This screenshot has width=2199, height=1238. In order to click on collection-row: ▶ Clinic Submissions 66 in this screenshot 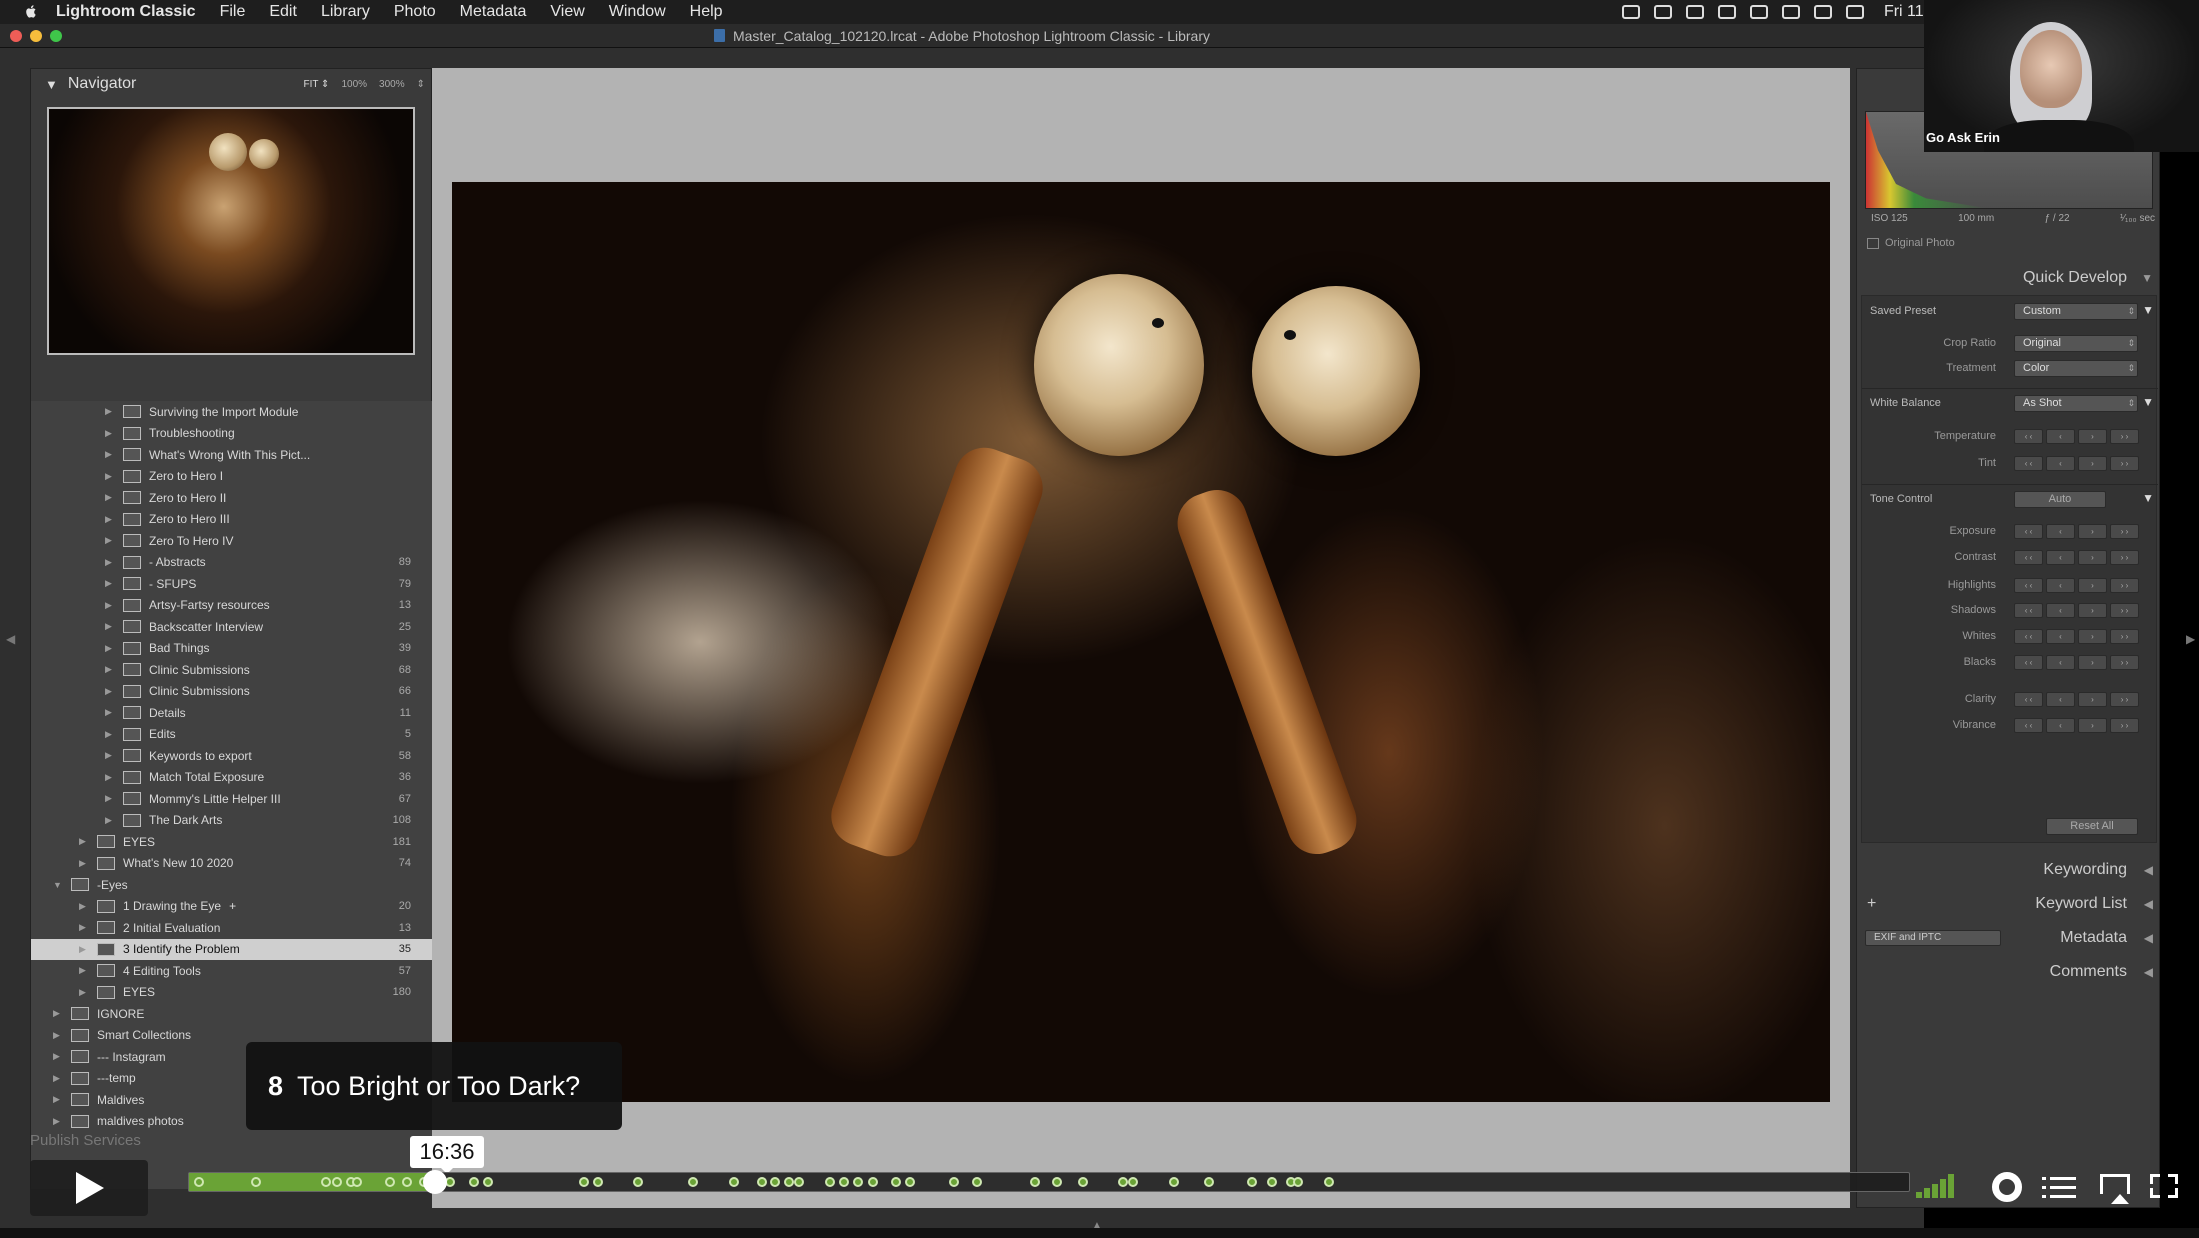, I will do `click(232, 692)`.